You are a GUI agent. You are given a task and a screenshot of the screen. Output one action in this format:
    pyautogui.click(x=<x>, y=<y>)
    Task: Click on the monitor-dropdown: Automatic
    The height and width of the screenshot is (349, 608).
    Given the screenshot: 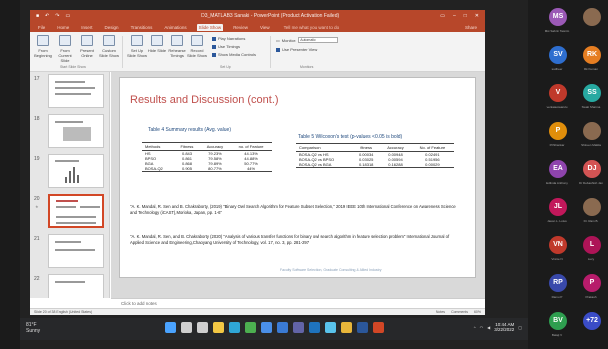 What is the action you would take?
    pyautogui.click(x=318, y=40)
    